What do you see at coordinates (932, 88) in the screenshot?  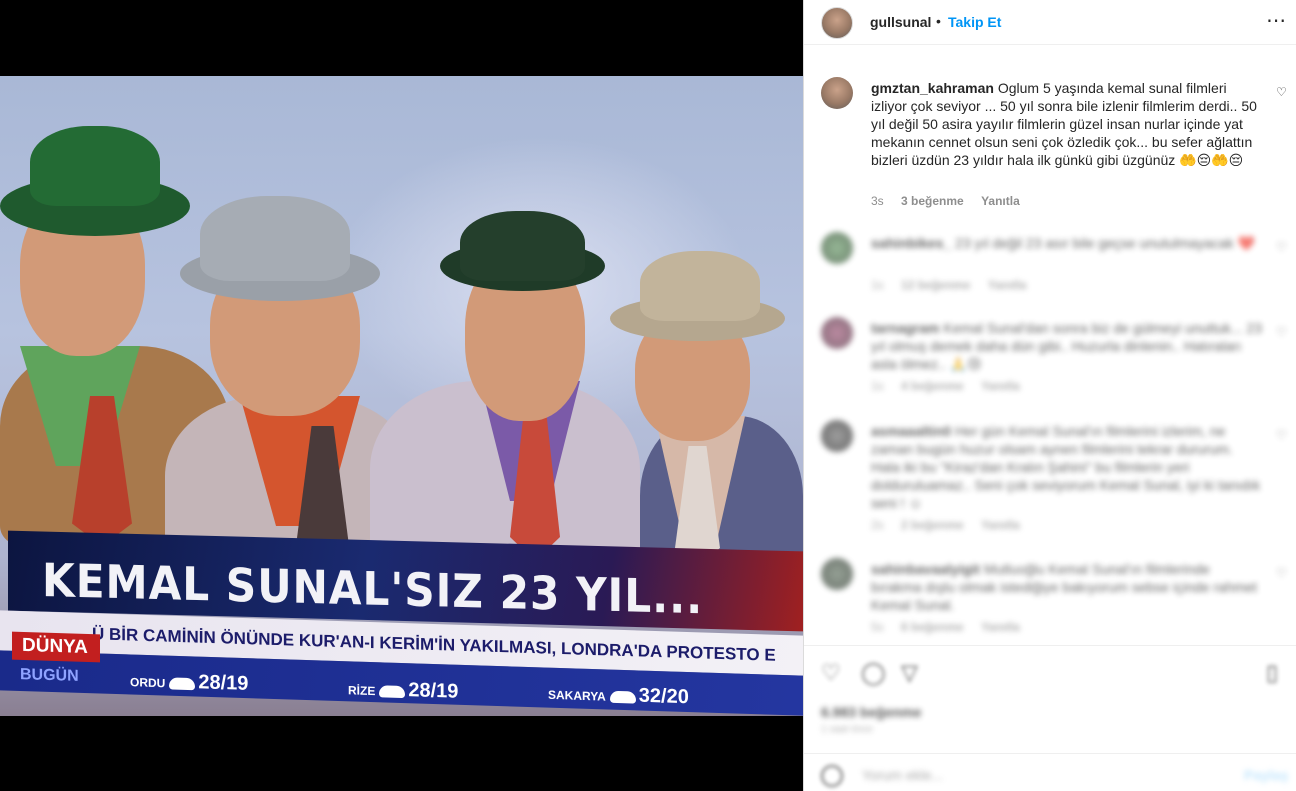 I see `commenter-username: gmztan_kahraman` at bounding box center [932, 88].